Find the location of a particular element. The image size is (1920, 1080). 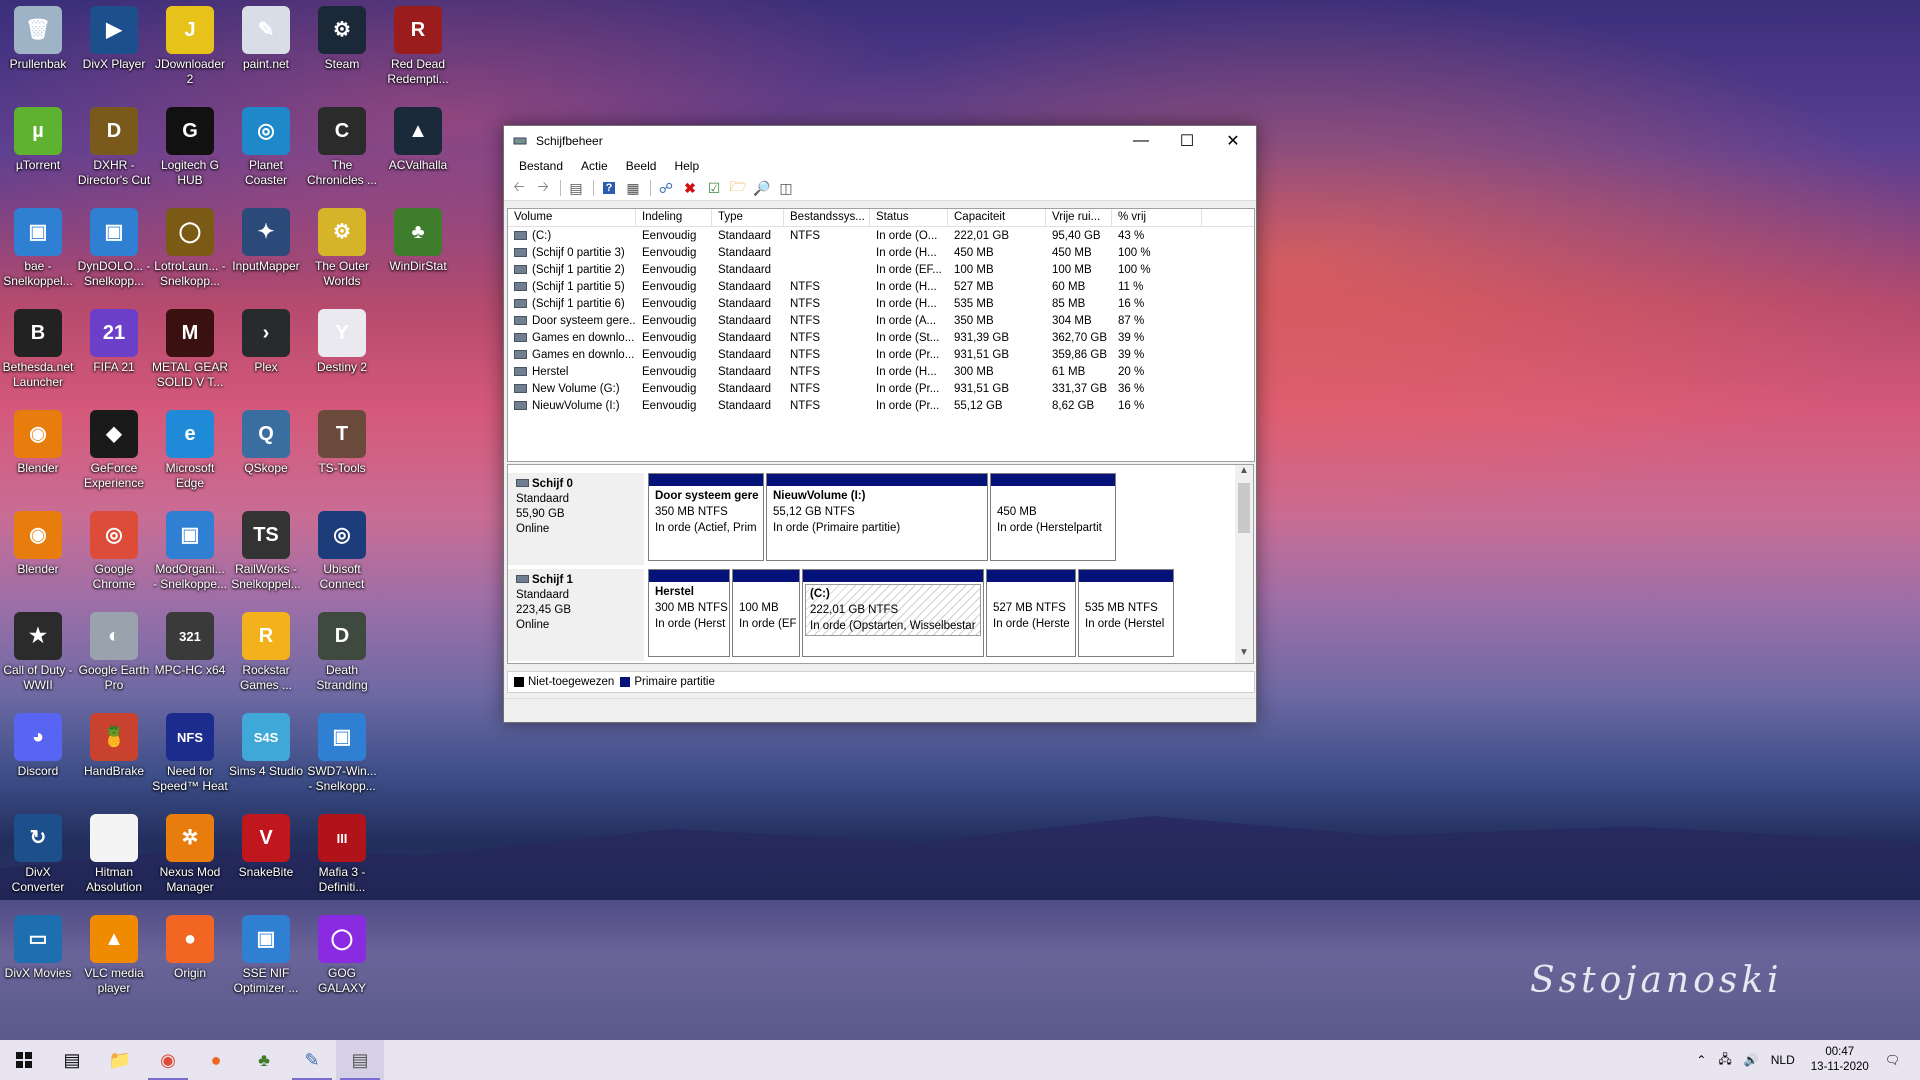

search-folder-icon: 🔎 is located at coordinates (762, 188).